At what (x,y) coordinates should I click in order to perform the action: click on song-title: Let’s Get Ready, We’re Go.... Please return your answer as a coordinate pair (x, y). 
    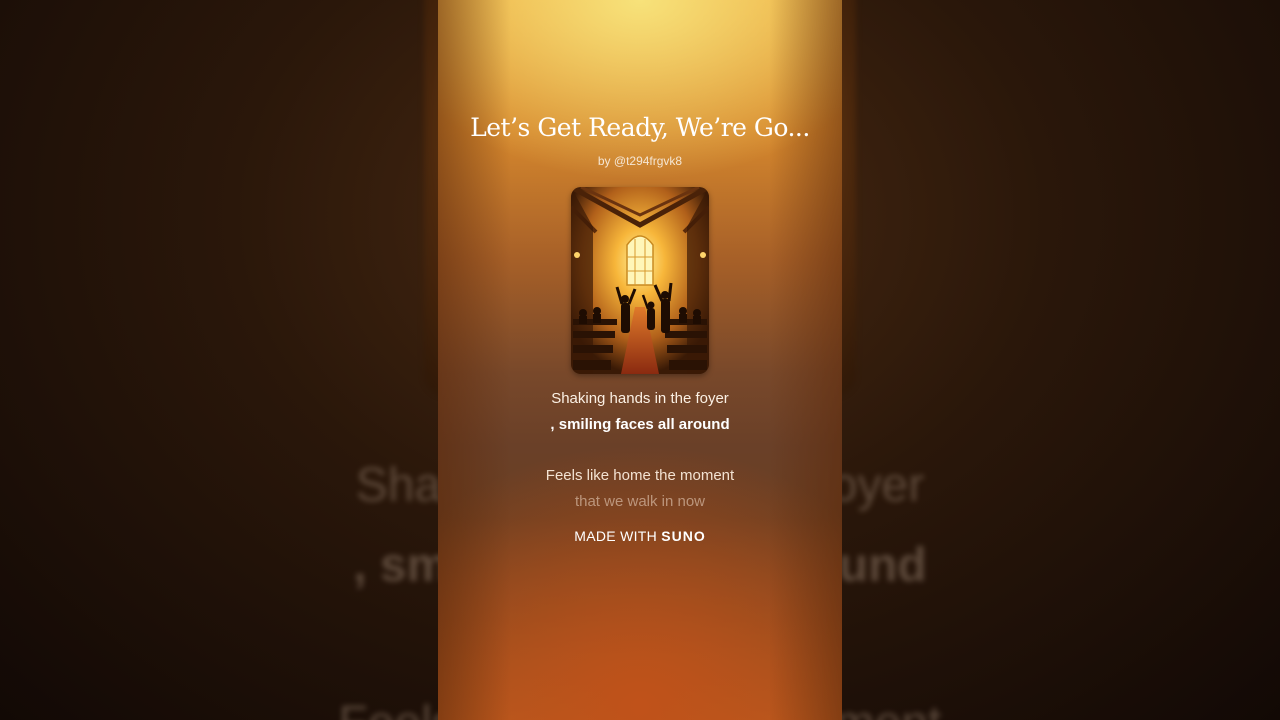
    Looking at the image, I should click on (640, 127).